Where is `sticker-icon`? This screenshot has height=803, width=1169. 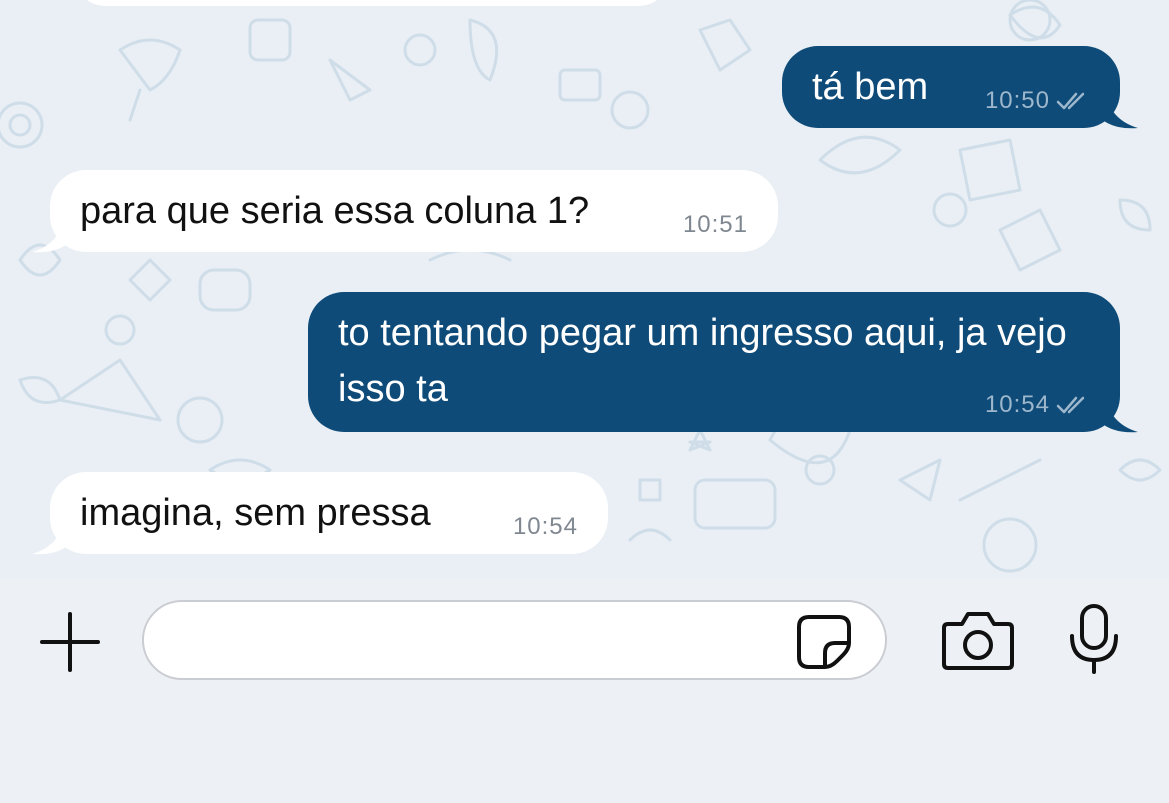 sticker-icon is located at coordinates (824, 642).